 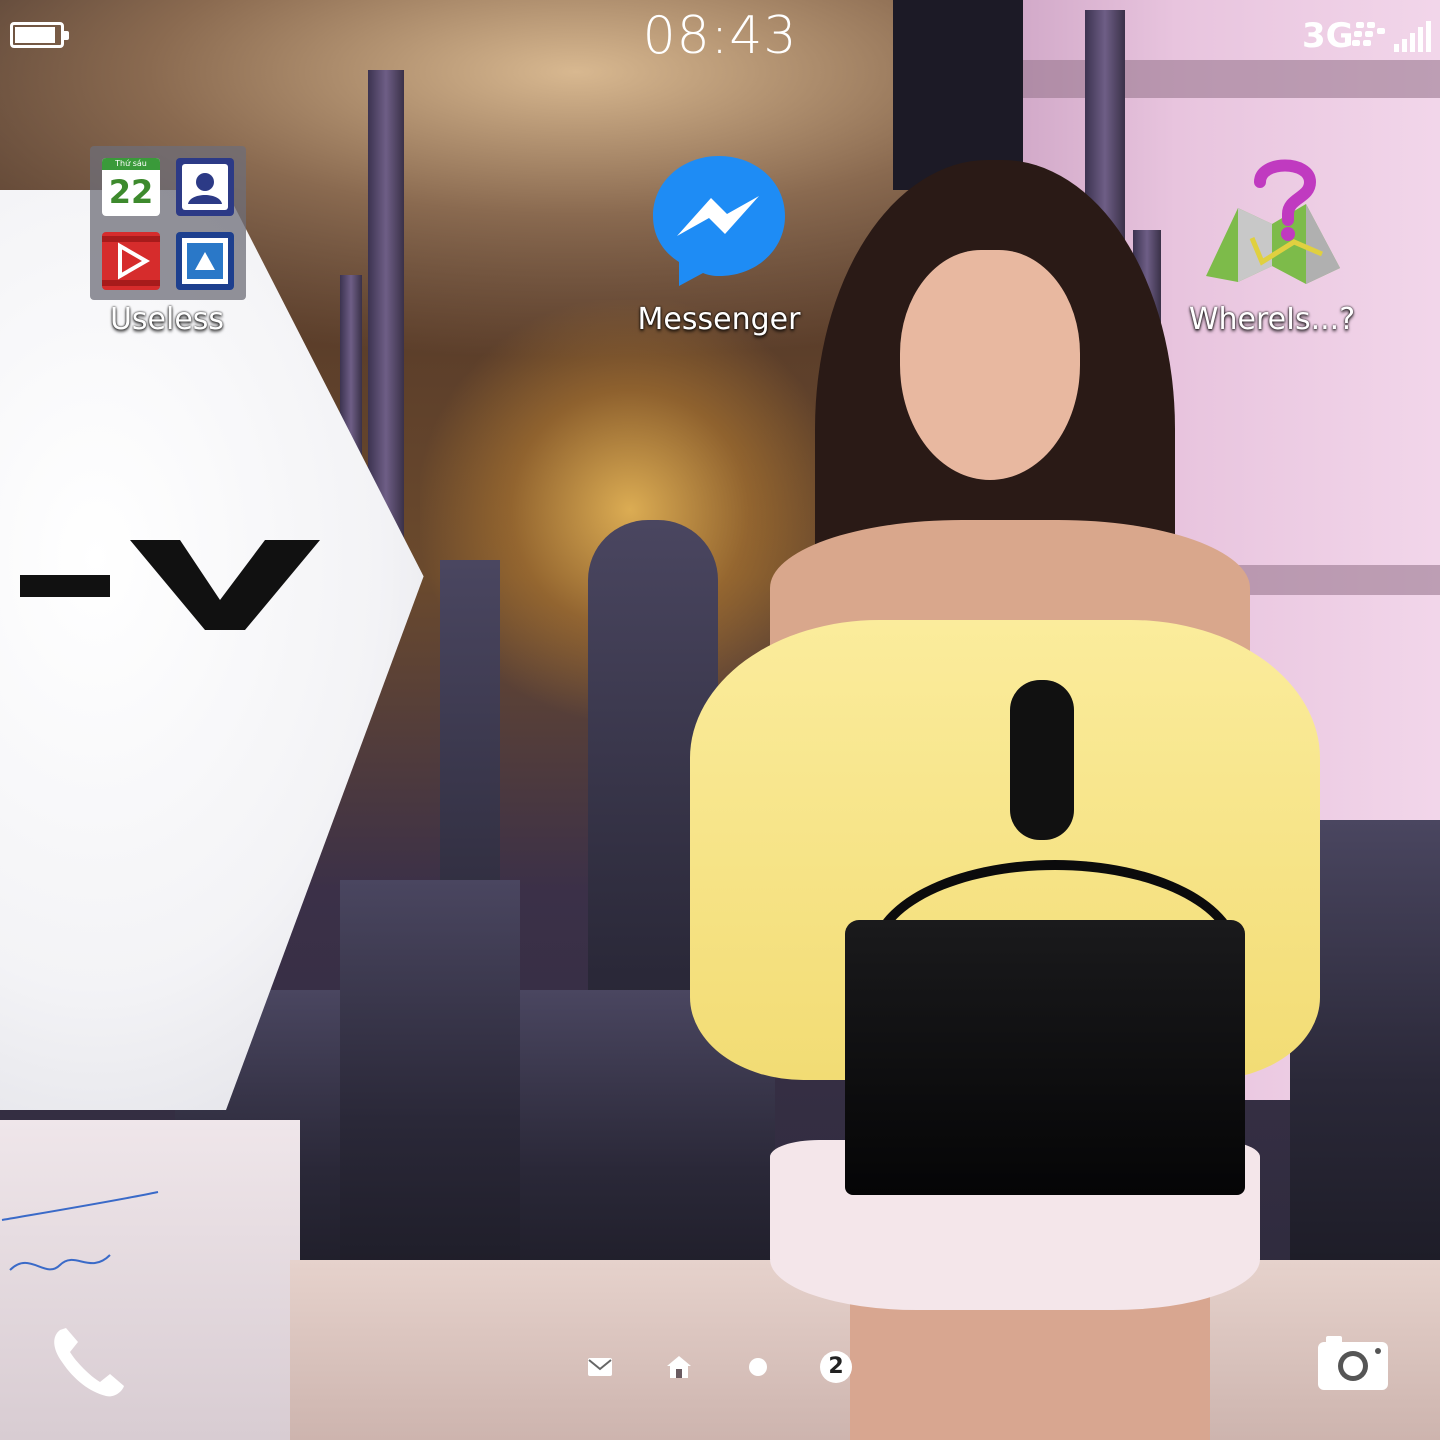 I want to click on clock: 08:43, so click(x=720, y=36).